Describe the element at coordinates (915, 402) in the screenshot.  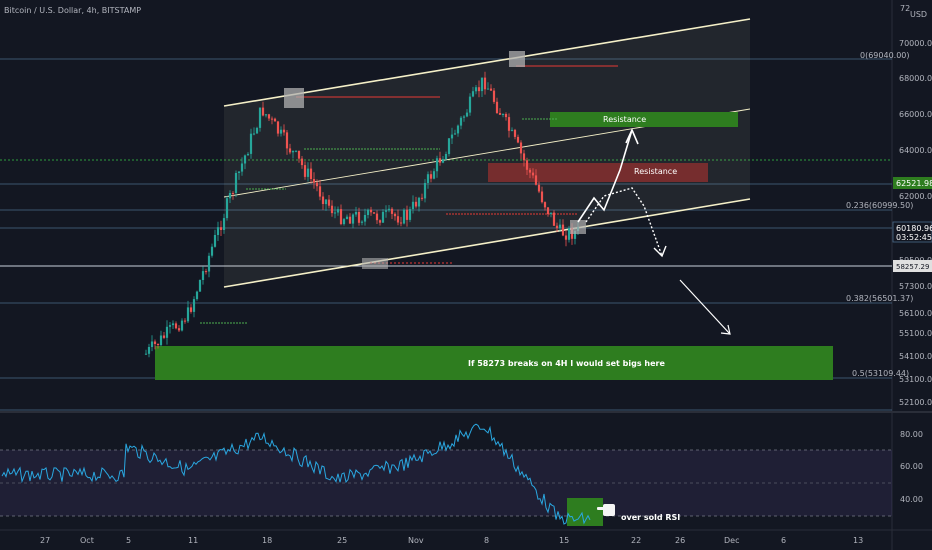
I see `price-tick-52100: 52100.00` at that location.